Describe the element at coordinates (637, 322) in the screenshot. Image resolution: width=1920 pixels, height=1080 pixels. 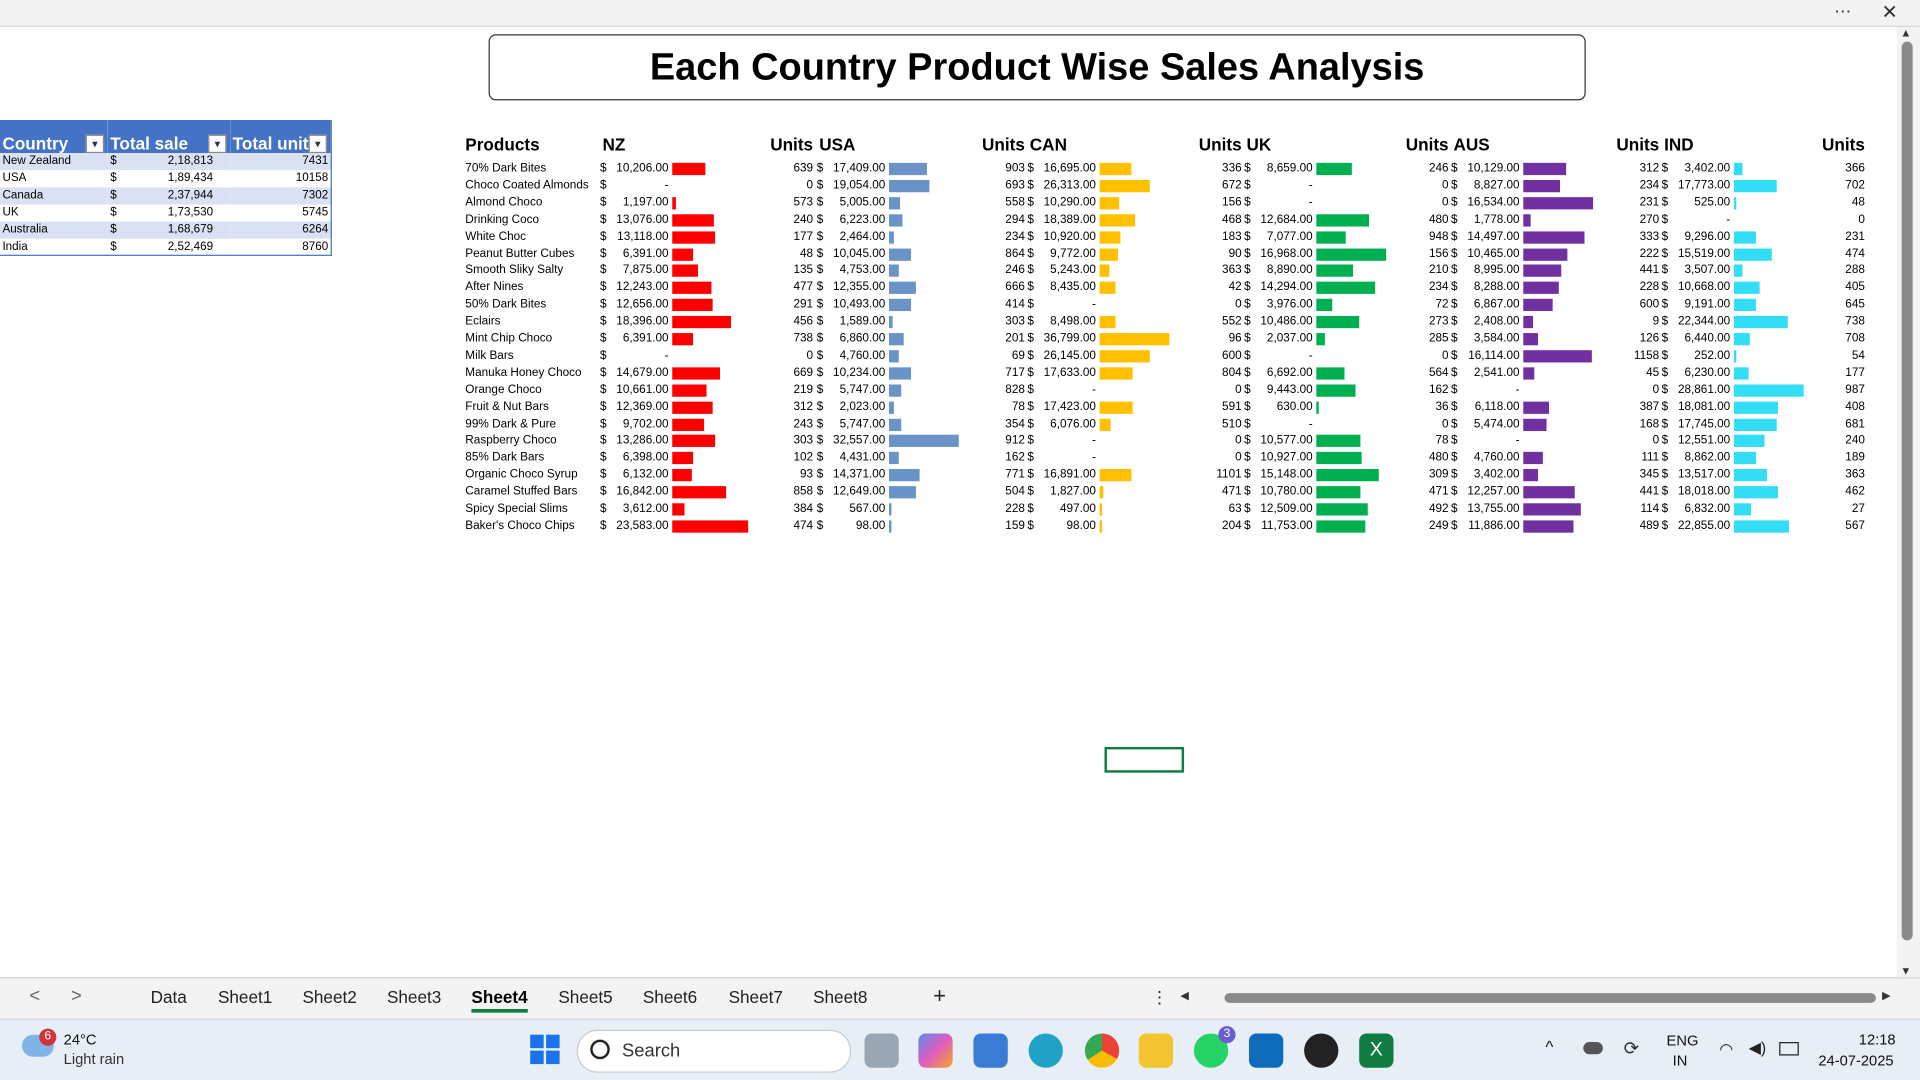
I see `sales-value: 18,396.00` at that location.